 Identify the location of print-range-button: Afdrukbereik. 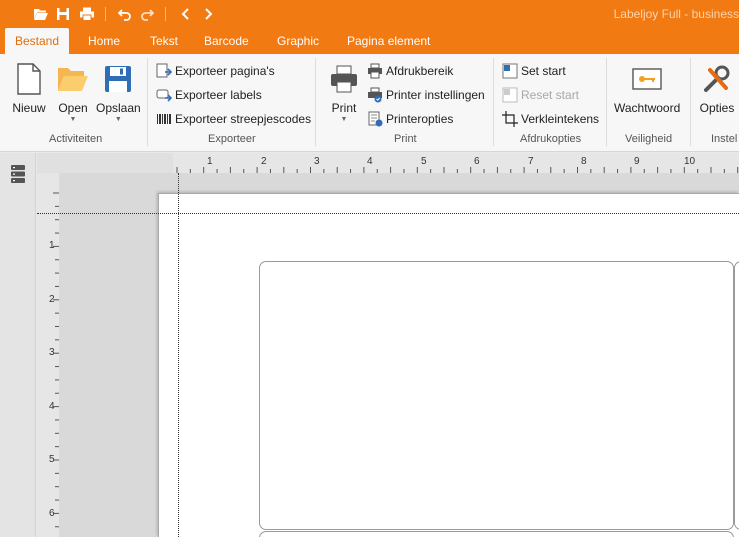
(410, 71).